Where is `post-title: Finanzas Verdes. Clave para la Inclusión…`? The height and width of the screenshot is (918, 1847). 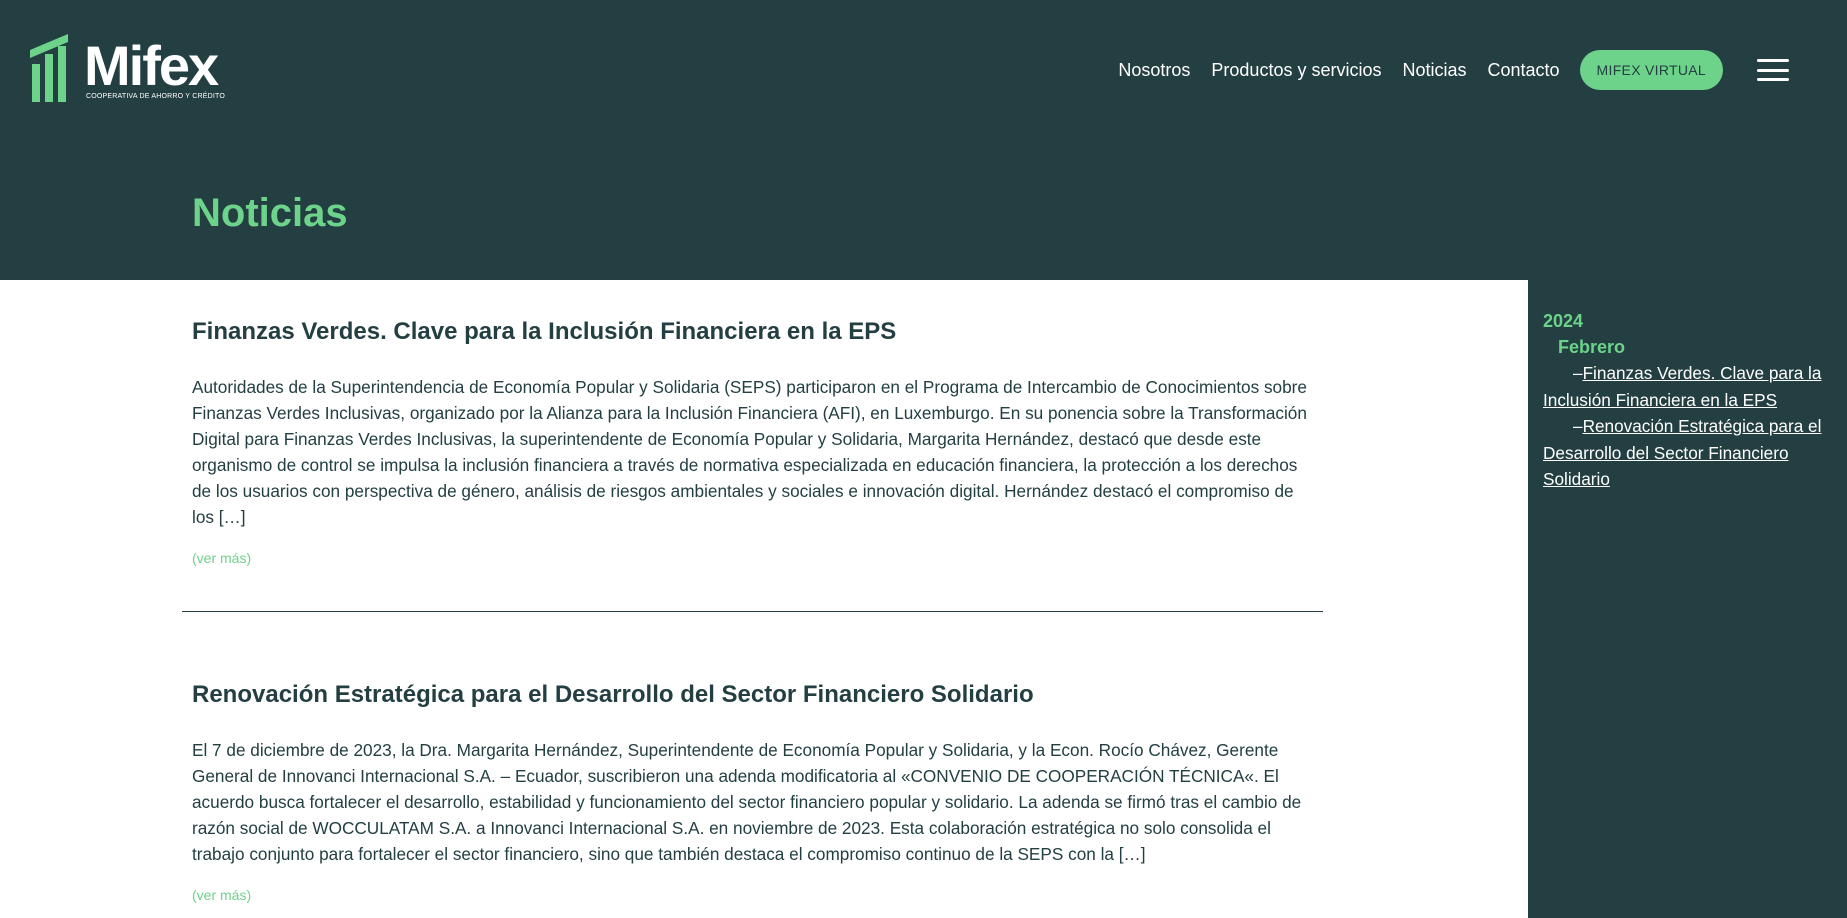 post-title: Finanzas Verdes. Clave para la Inclusión… is located at coordinates (752, 332).